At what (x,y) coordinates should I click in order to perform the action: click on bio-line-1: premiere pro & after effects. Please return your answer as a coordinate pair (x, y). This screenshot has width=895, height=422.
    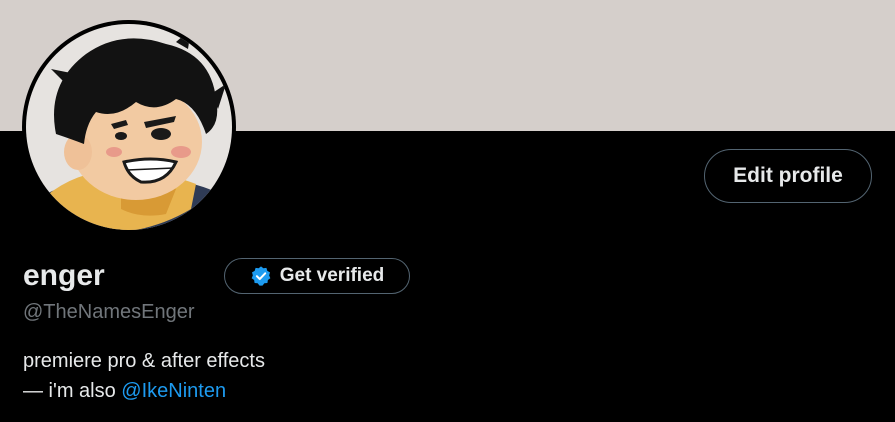
    Looking at the image, I should click on (144, 361).